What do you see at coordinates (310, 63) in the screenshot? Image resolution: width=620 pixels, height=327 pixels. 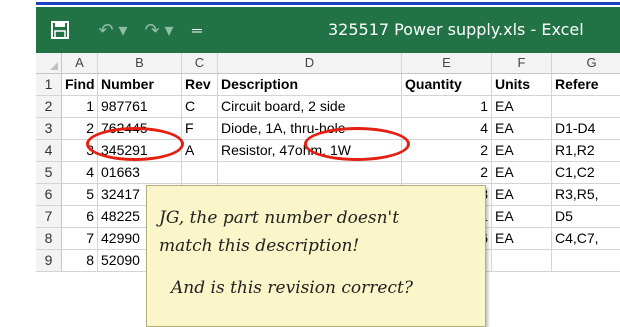 I see `column-header-d: D` at bounding box center [310, 63].